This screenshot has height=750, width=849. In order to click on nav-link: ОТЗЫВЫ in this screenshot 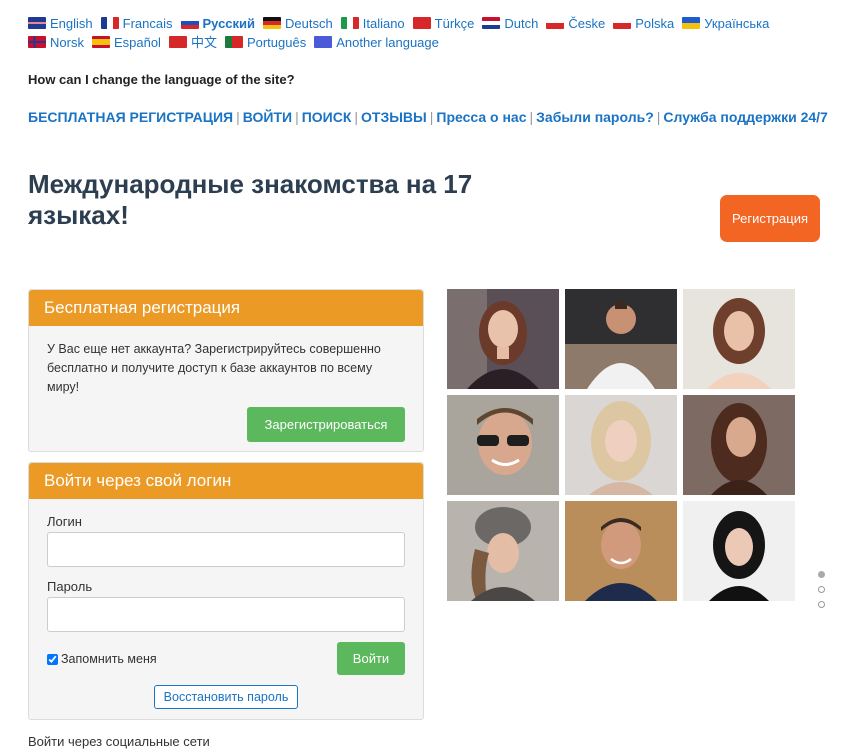, I will do `click(394, 117)`.